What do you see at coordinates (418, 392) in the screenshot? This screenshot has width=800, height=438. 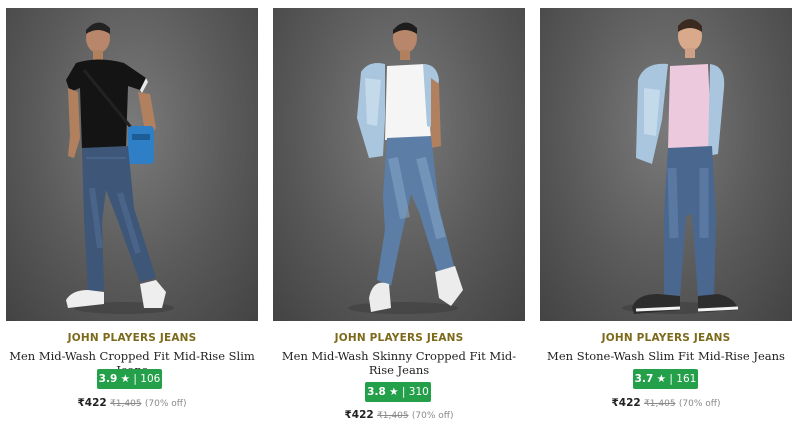 I see `review-count: 310` at bounding box center [418, 392].